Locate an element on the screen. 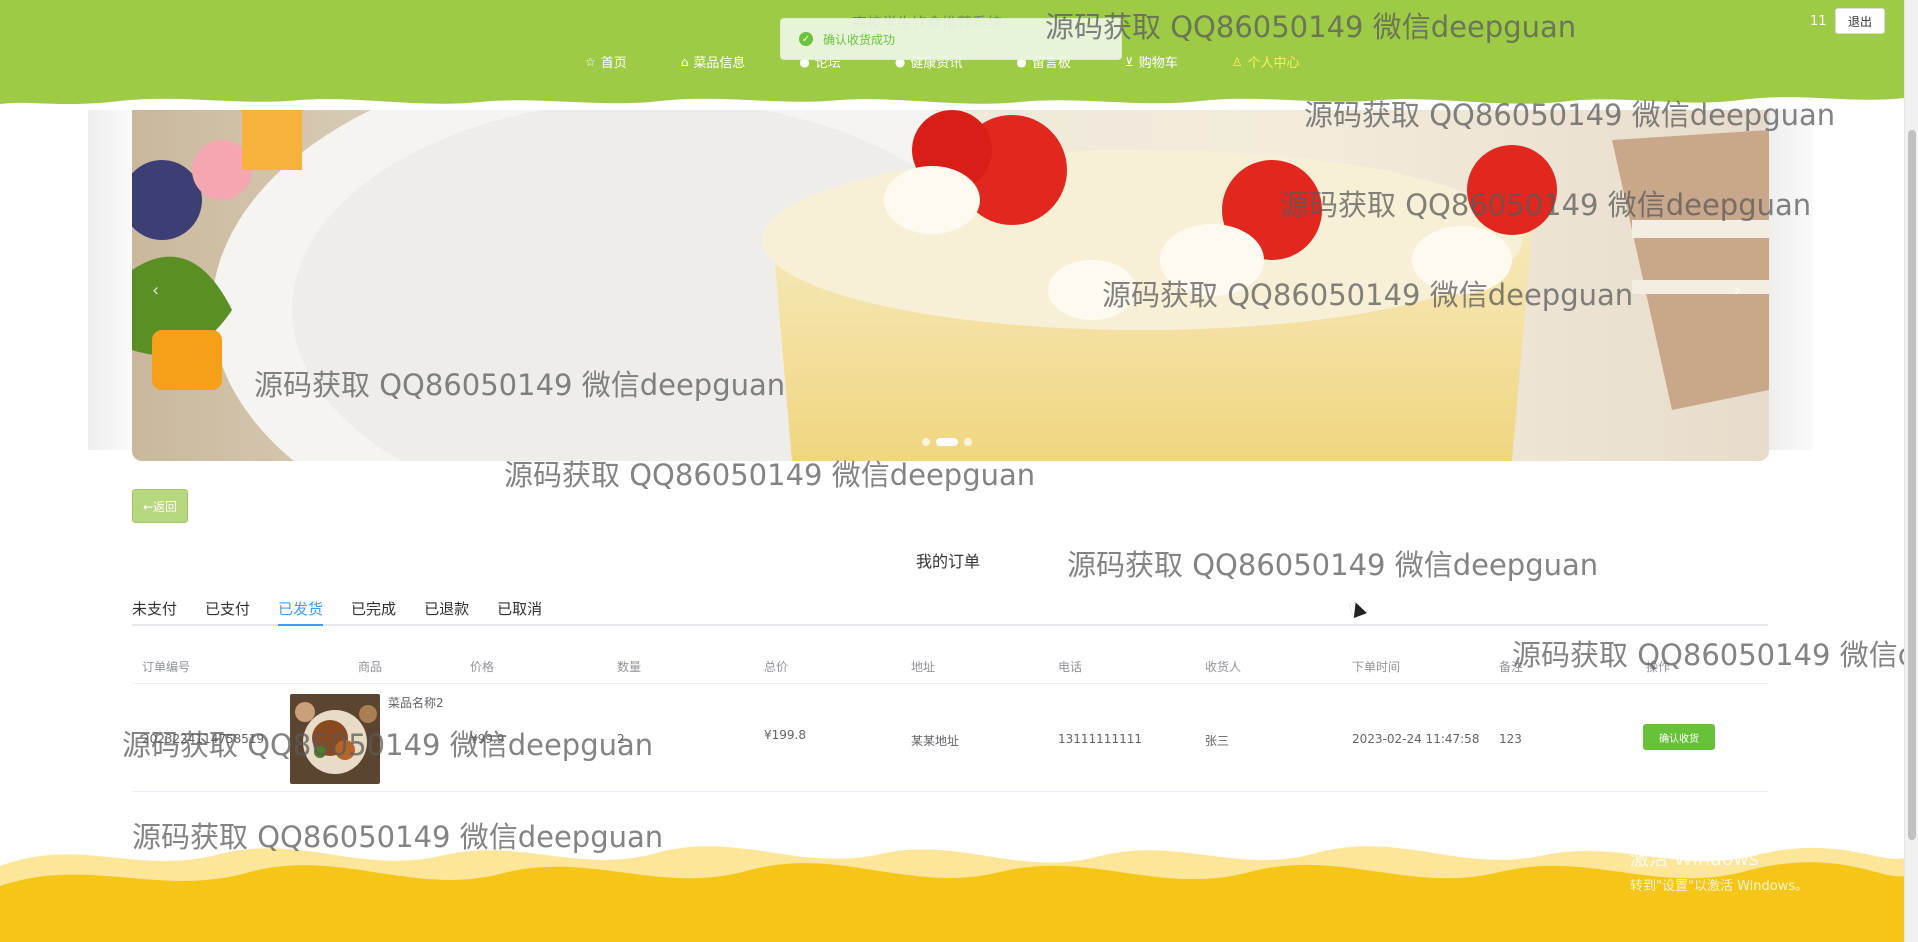 The image size is (1918, 942). watermark: 源码获取 QQ86050149 微信deepguan is located at coordinates (1333, 565).